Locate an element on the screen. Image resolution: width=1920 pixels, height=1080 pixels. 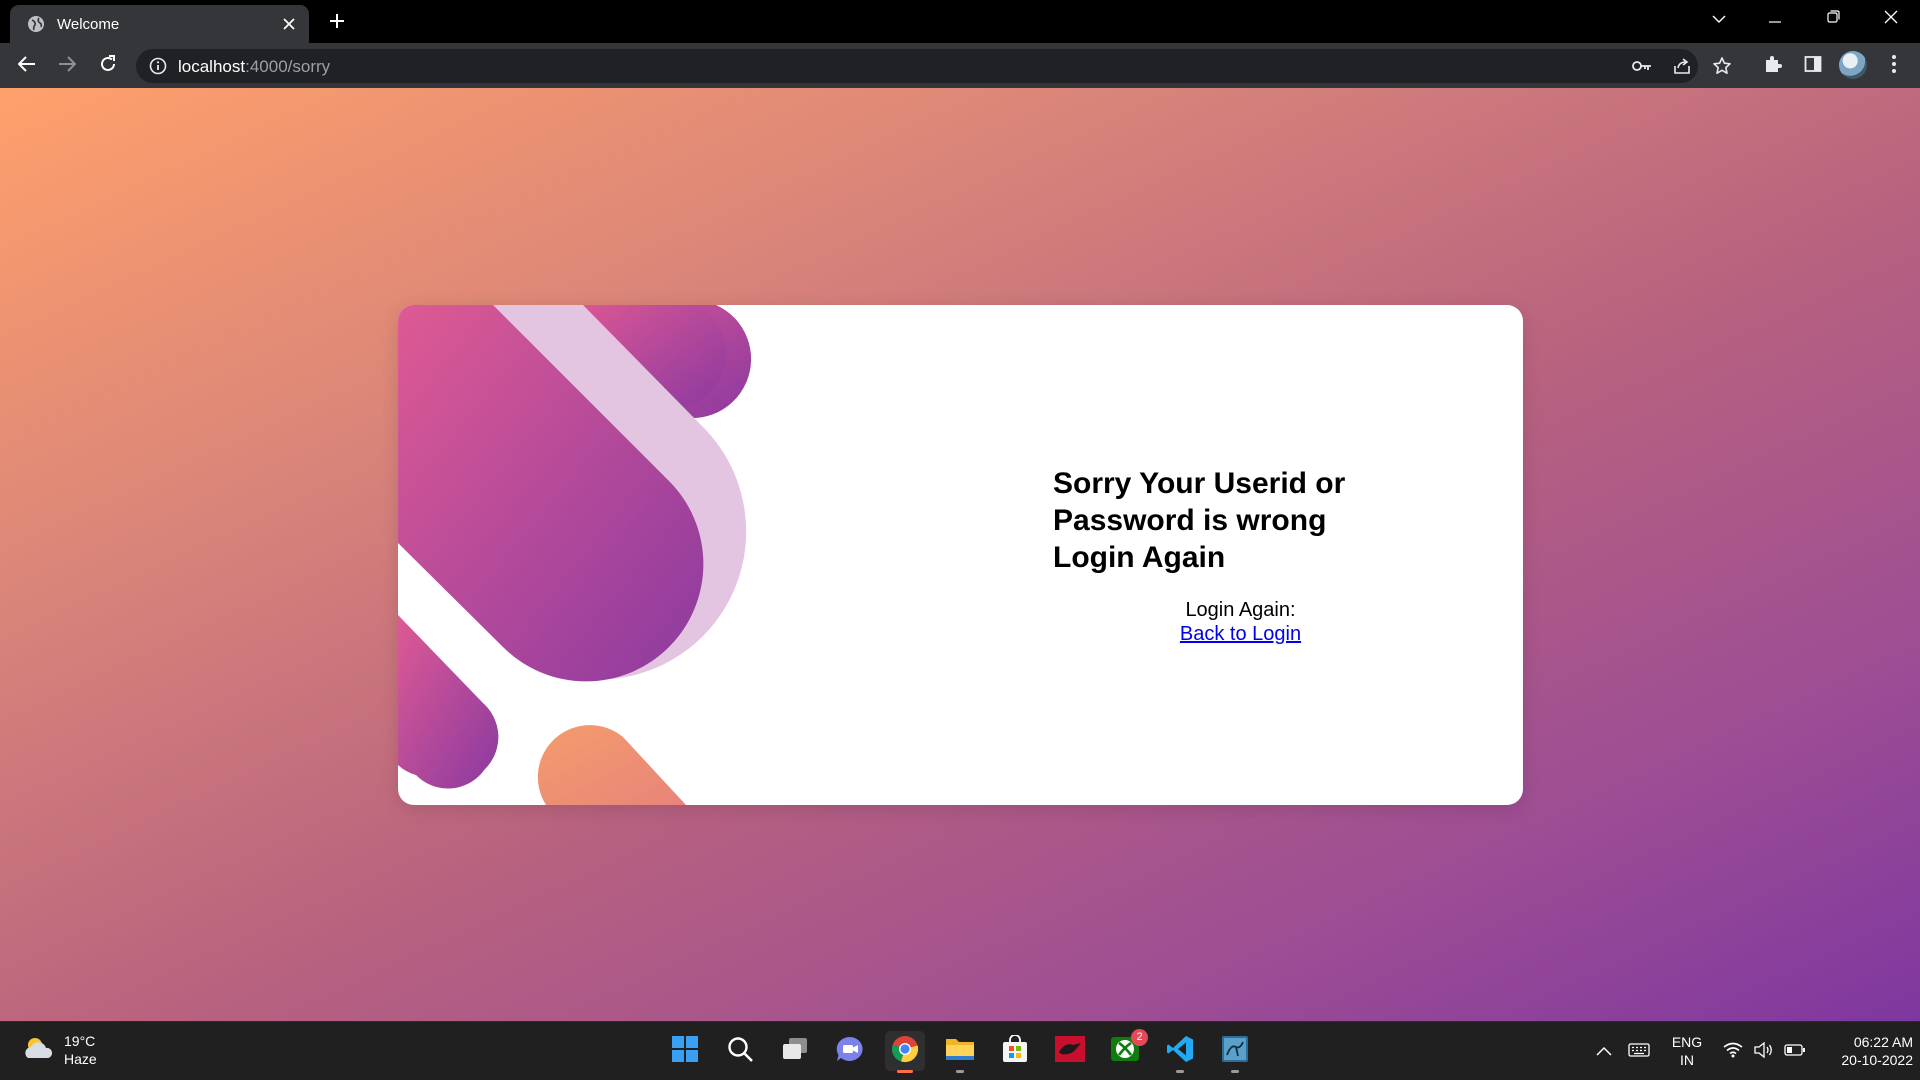
globe-icon is located at coordinates (36, 24).